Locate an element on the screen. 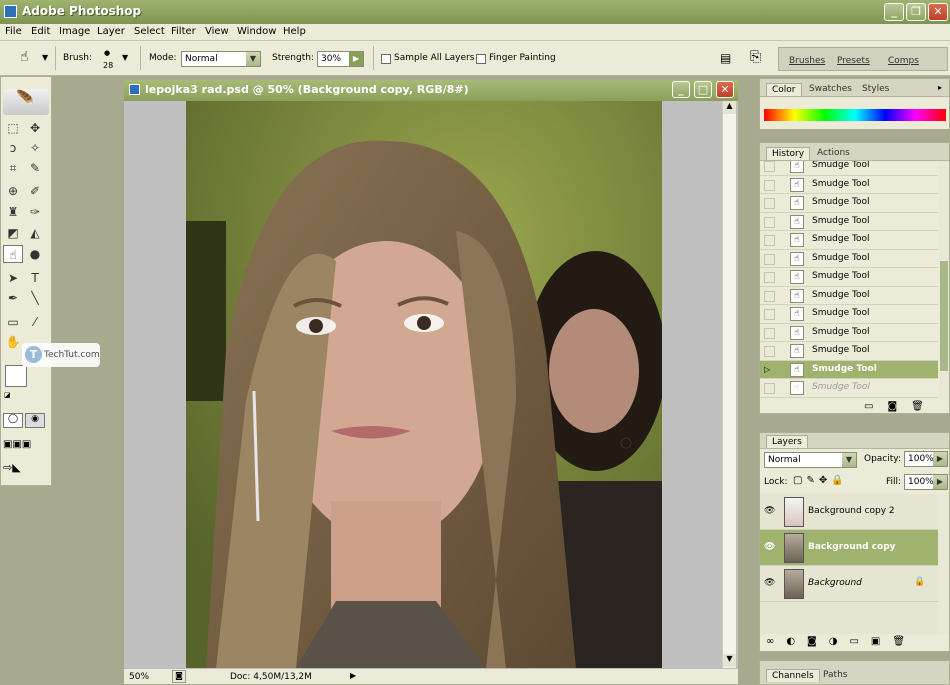  doc-maximize-button: □ is located at coordinates (703, 89).